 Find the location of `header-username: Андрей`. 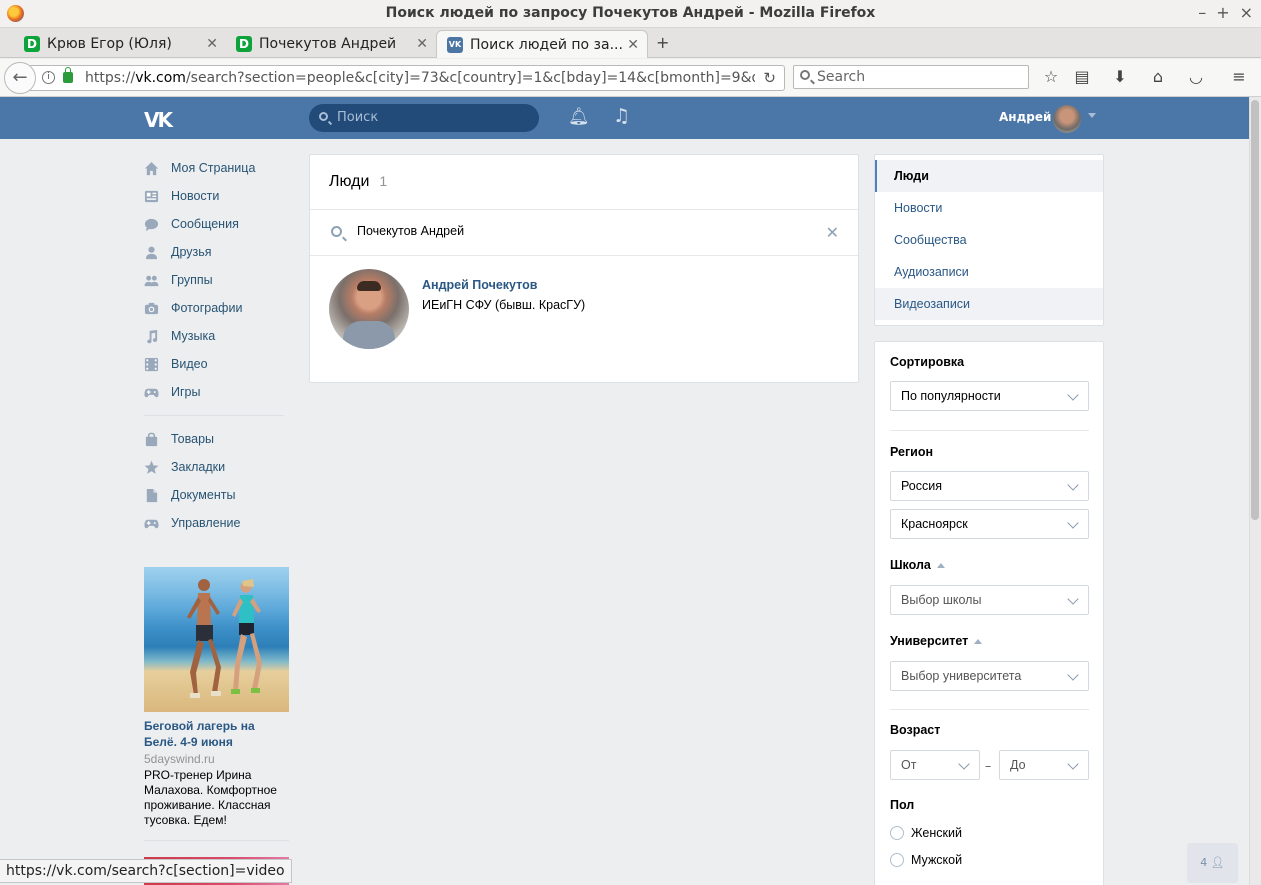

header-username: Андрей is located at coordinates (1025, 117).